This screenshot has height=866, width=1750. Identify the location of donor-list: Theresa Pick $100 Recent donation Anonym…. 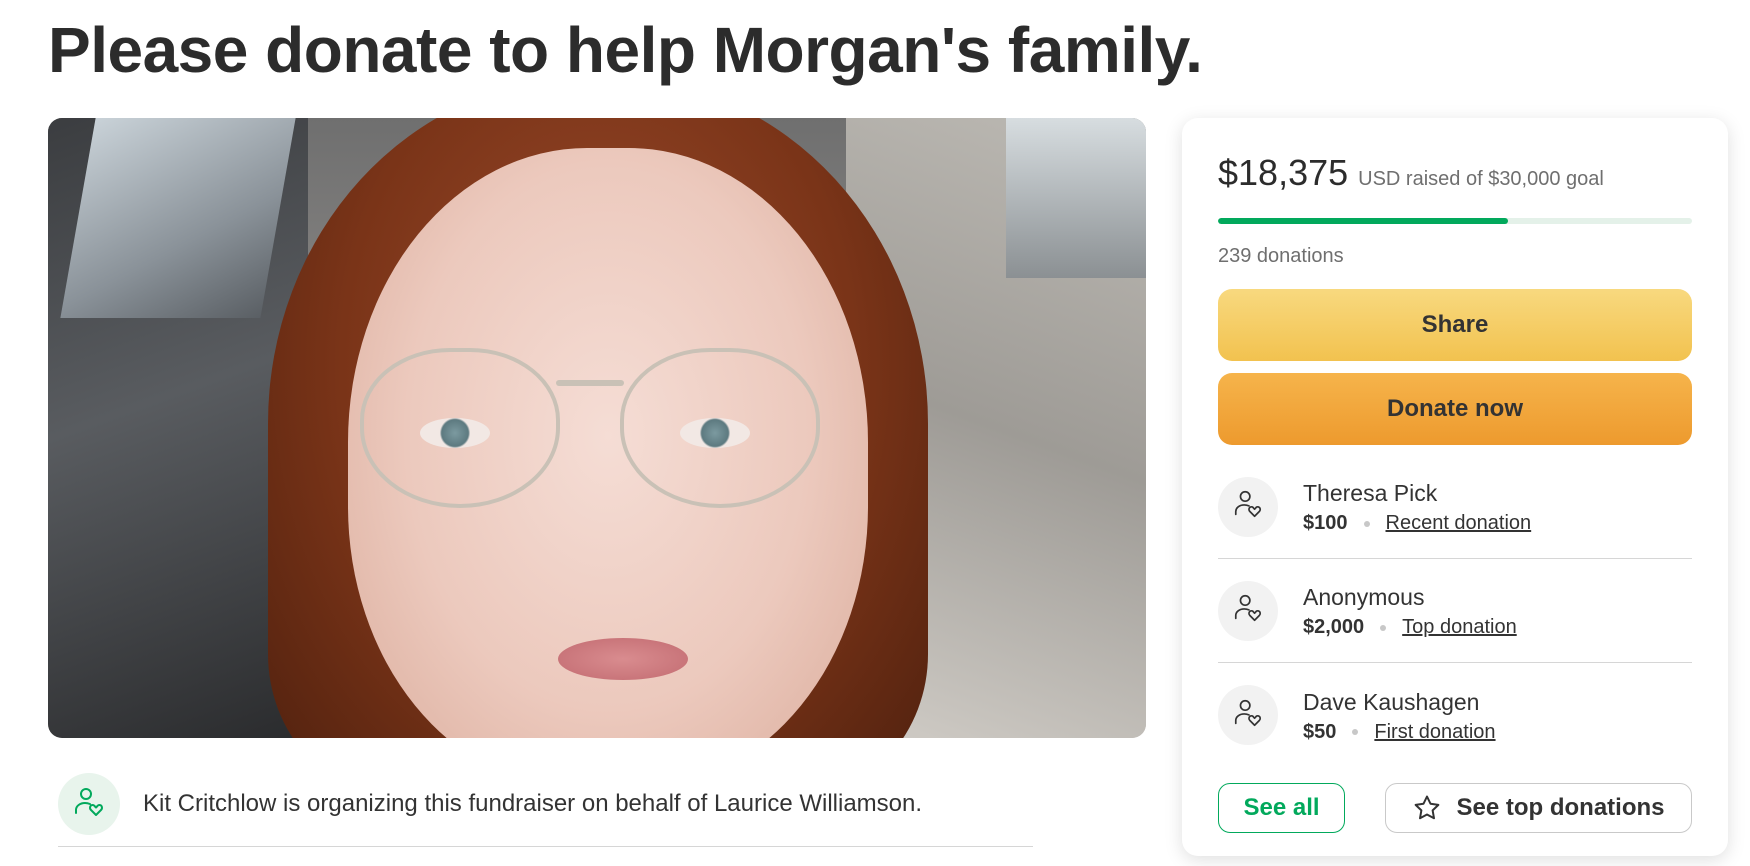
(1455, 611).